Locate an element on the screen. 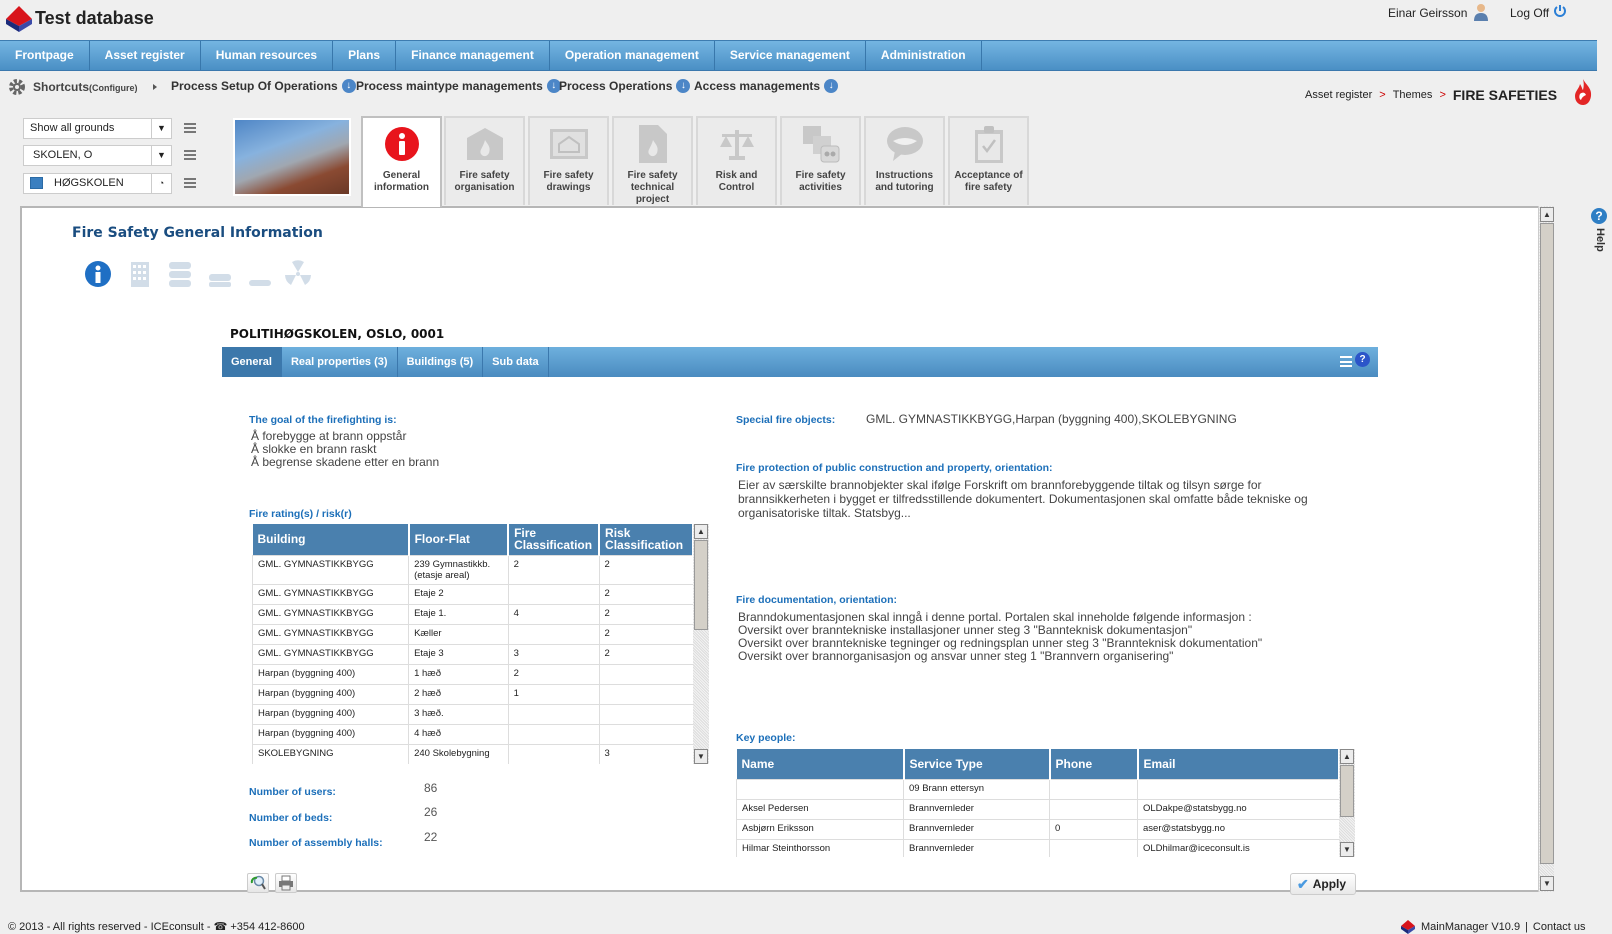 Image resolution: width=1612 pixels, height=934 pixels. theme-tab-fire-safety-organisation: Fire safety organisation is located at coordinates (484, 160).